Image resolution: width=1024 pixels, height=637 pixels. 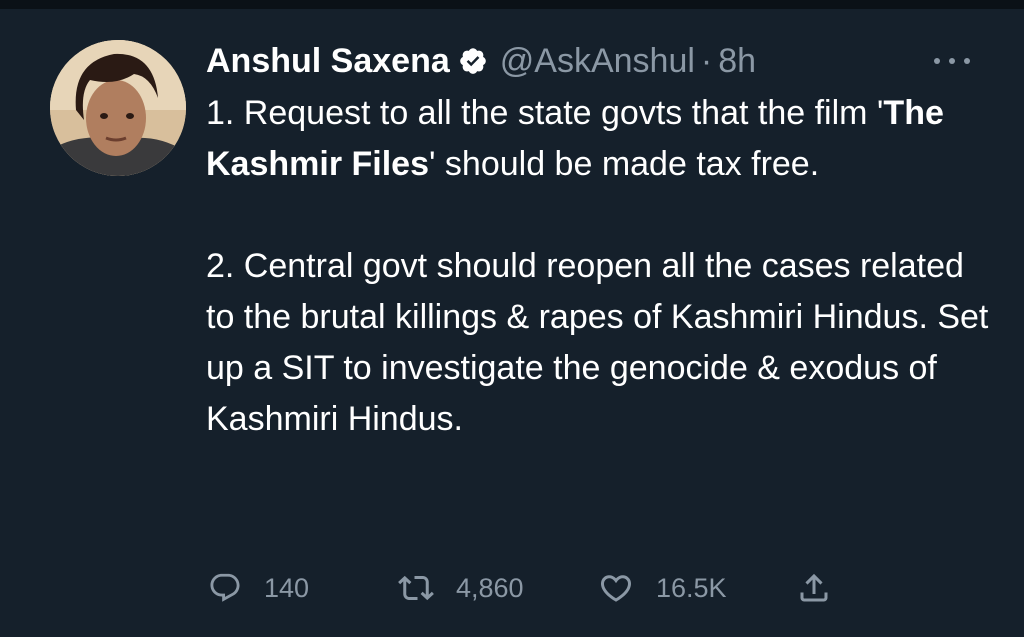 I want to click on like-count: 16.5K, so click(x=691, y=587).